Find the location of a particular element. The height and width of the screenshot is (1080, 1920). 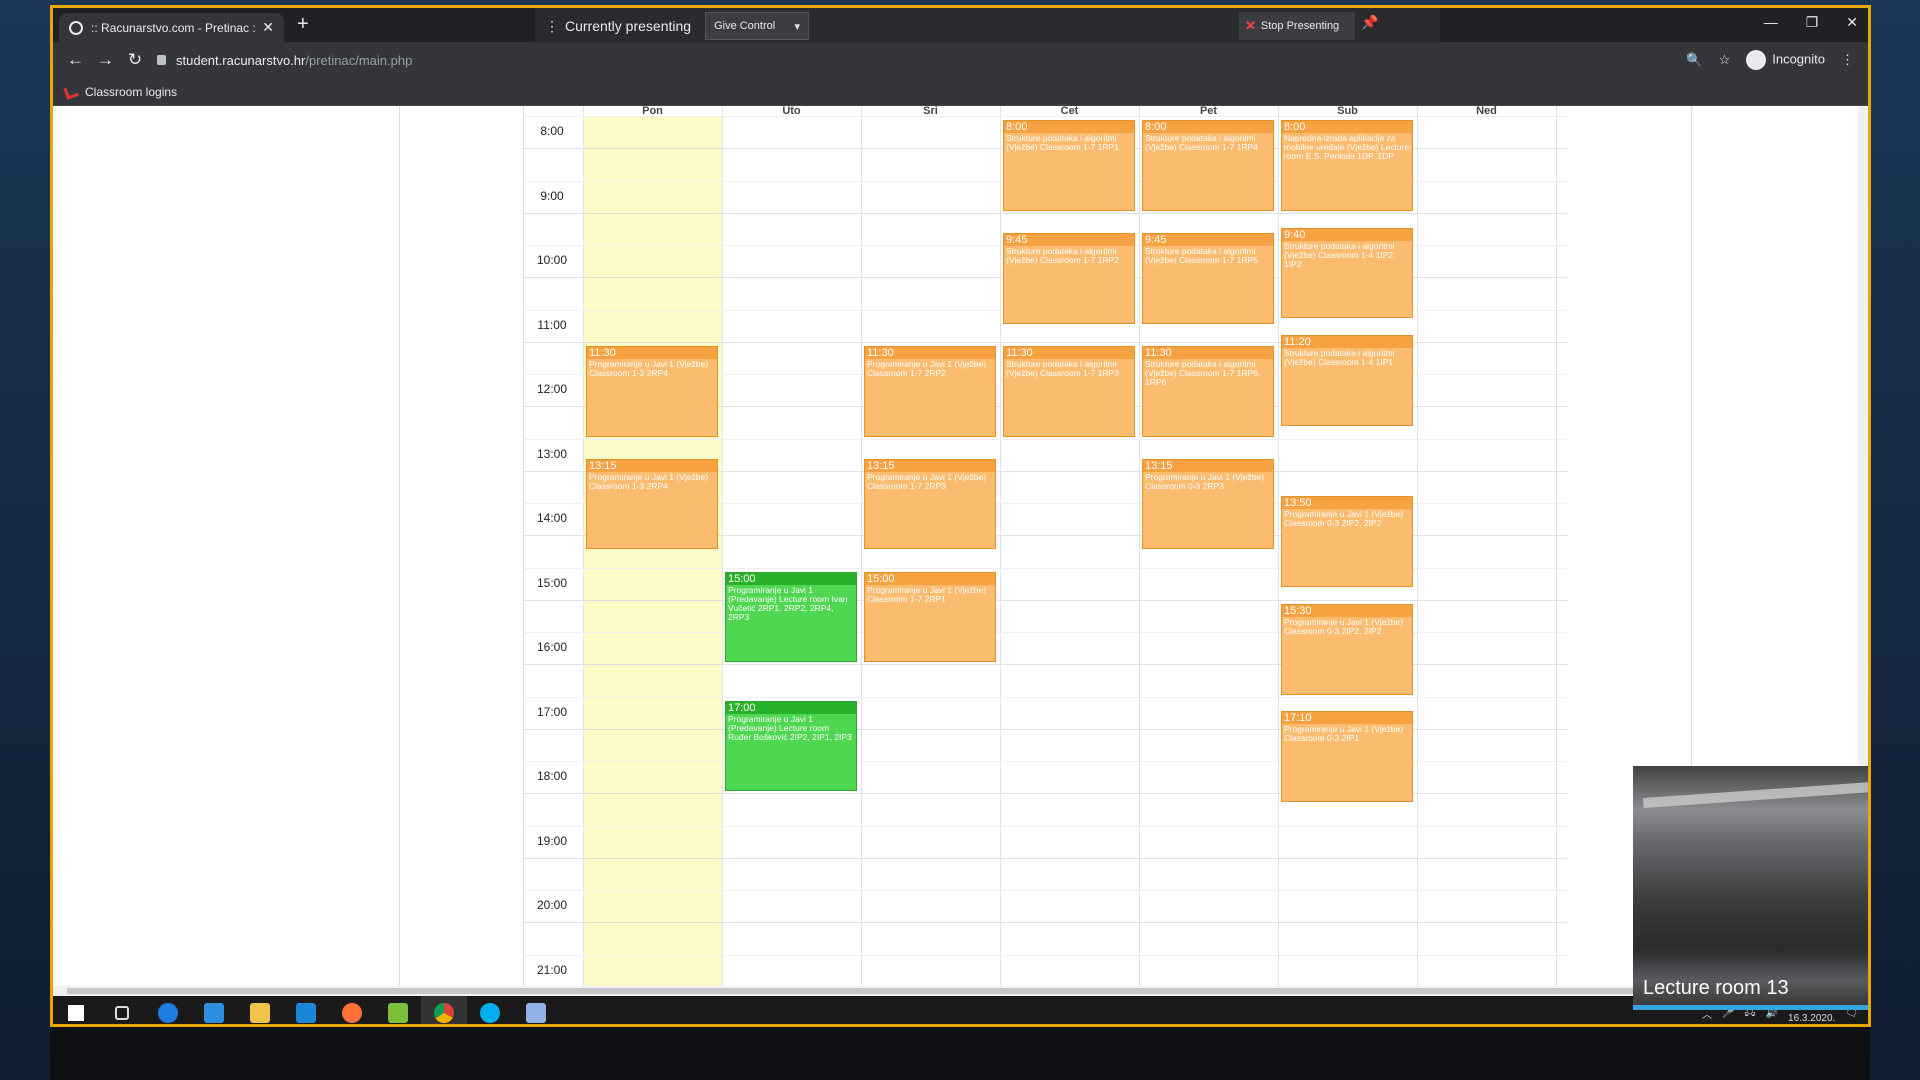

taskbar-explorer is located at coordinates (260, 1010).